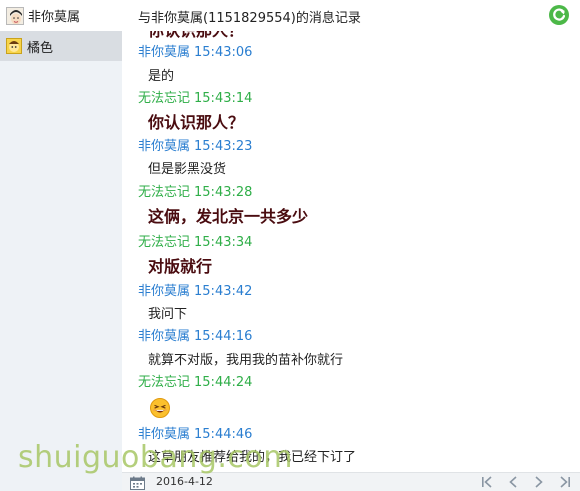  What do you see at coordinates (168, 314) in the screenshot?
I see `message-text: 我问下` at bounding box center [168, 314].